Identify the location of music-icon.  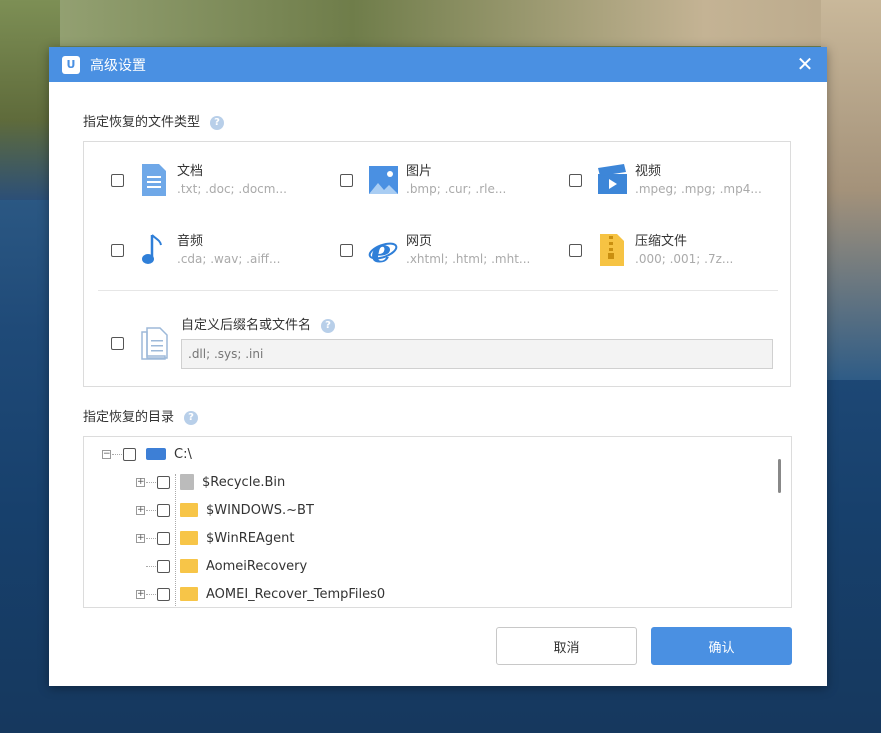
(152, 249).